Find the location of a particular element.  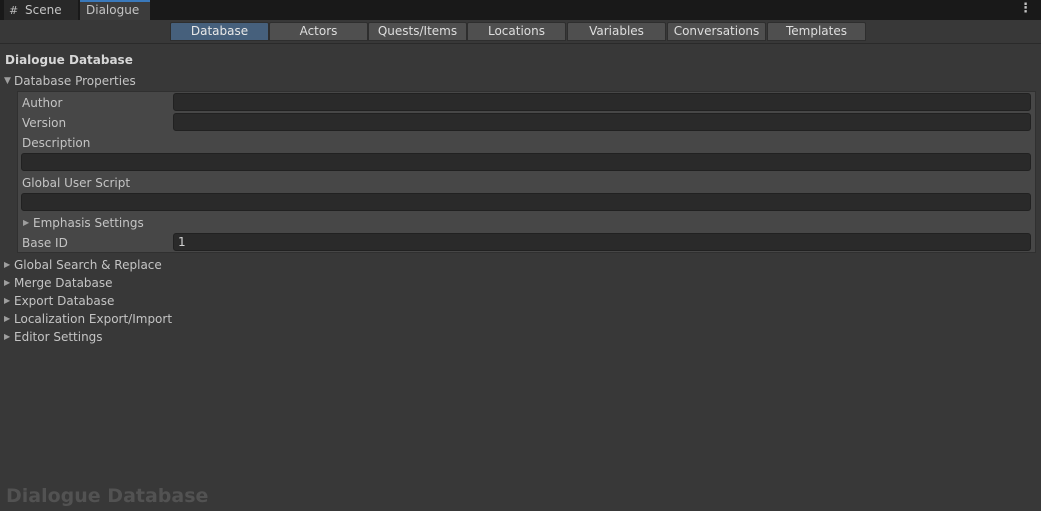

tab-conversations: Conversations is located at coordinates (716, 31).